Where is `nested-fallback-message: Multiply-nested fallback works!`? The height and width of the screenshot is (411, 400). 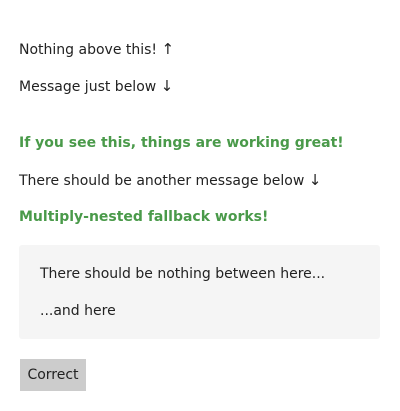 nested-fallback-message: Multiply-nested fallback works! is located at coordinates (144, 217).